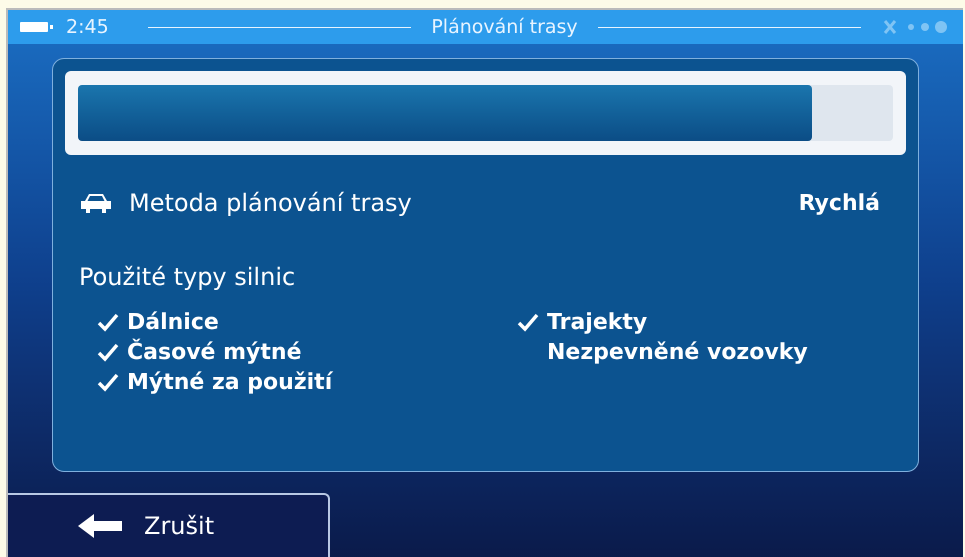 The width and height of the screenshot is (965, 557). Describe the element at coordinates (96, 203) in the screenshot. I see `car-icon` at that location.